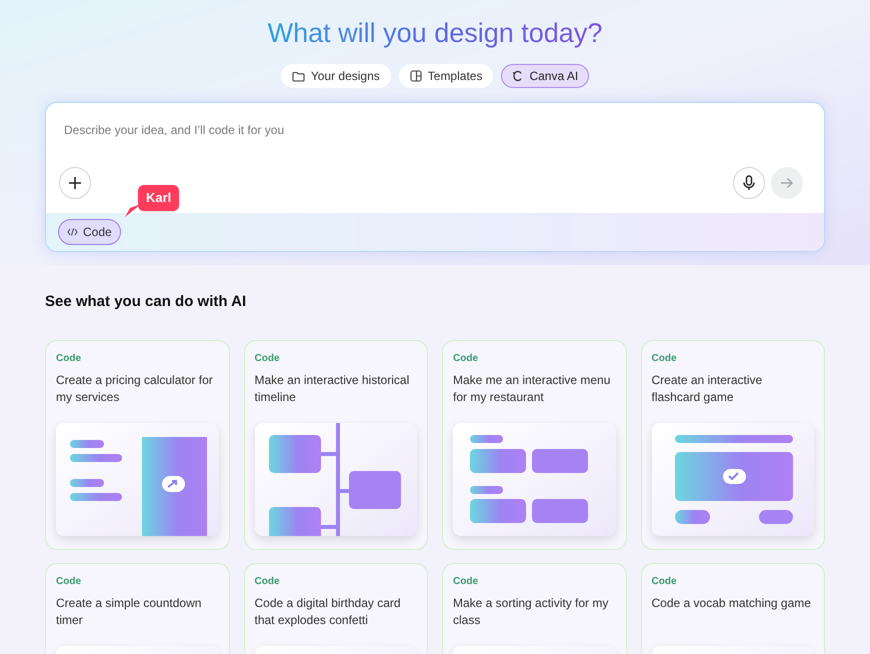 This screenshot has width=870, height=654. I want to click on microphone-icon, so click(749, 183).